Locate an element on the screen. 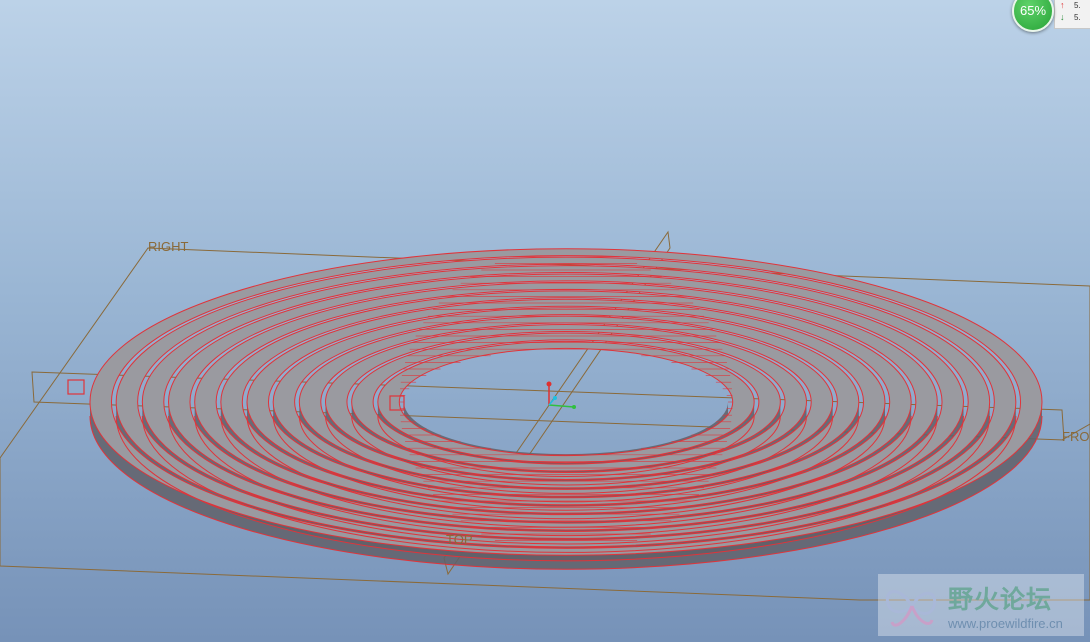 The image size is (1090, 642). forum-watermark: 野火论坛 www.proewildfire.cn is located at coordinates (981, 605).